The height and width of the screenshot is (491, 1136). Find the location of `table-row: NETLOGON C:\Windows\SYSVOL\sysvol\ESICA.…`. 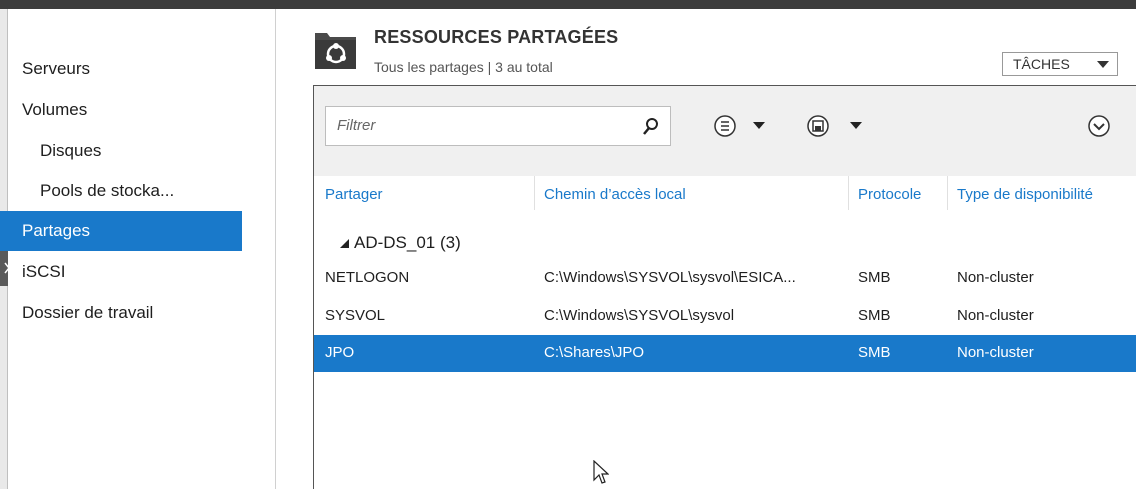

table-row: NETLOGON C:\Windows\SYSVOL\sysvol\ESICA.… is located at coordinates (725, 278).